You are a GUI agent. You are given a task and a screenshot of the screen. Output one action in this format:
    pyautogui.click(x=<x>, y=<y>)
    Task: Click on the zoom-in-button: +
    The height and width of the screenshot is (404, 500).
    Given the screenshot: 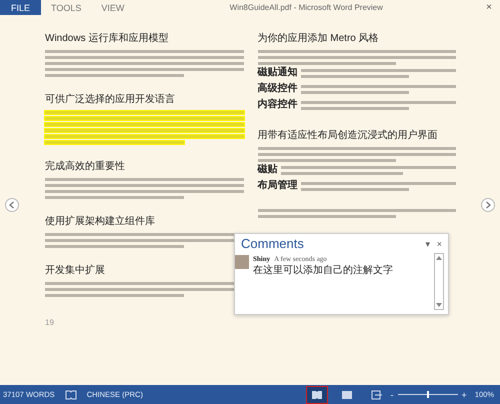 What is the action you would take?
    pyautogui.click(x=464, y=395)
    